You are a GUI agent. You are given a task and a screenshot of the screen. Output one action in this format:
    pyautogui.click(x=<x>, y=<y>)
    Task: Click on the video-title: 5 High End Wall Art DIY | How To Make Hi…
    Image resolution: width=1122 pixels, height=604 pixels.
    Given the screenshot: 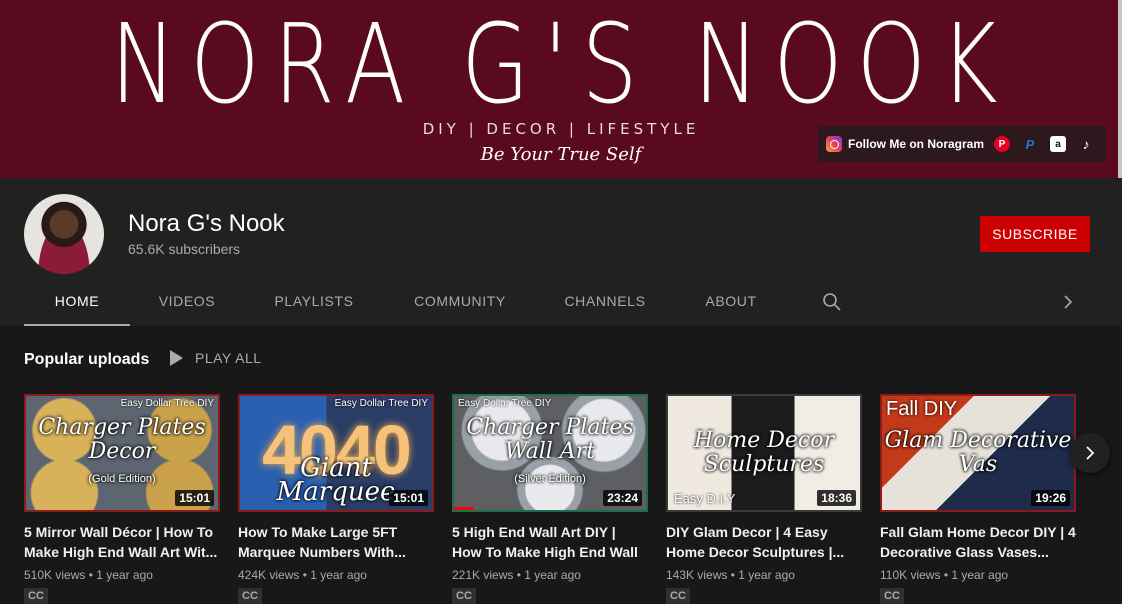 What is the action you would take?
    pyautogui.click(x=550, y=542)
    